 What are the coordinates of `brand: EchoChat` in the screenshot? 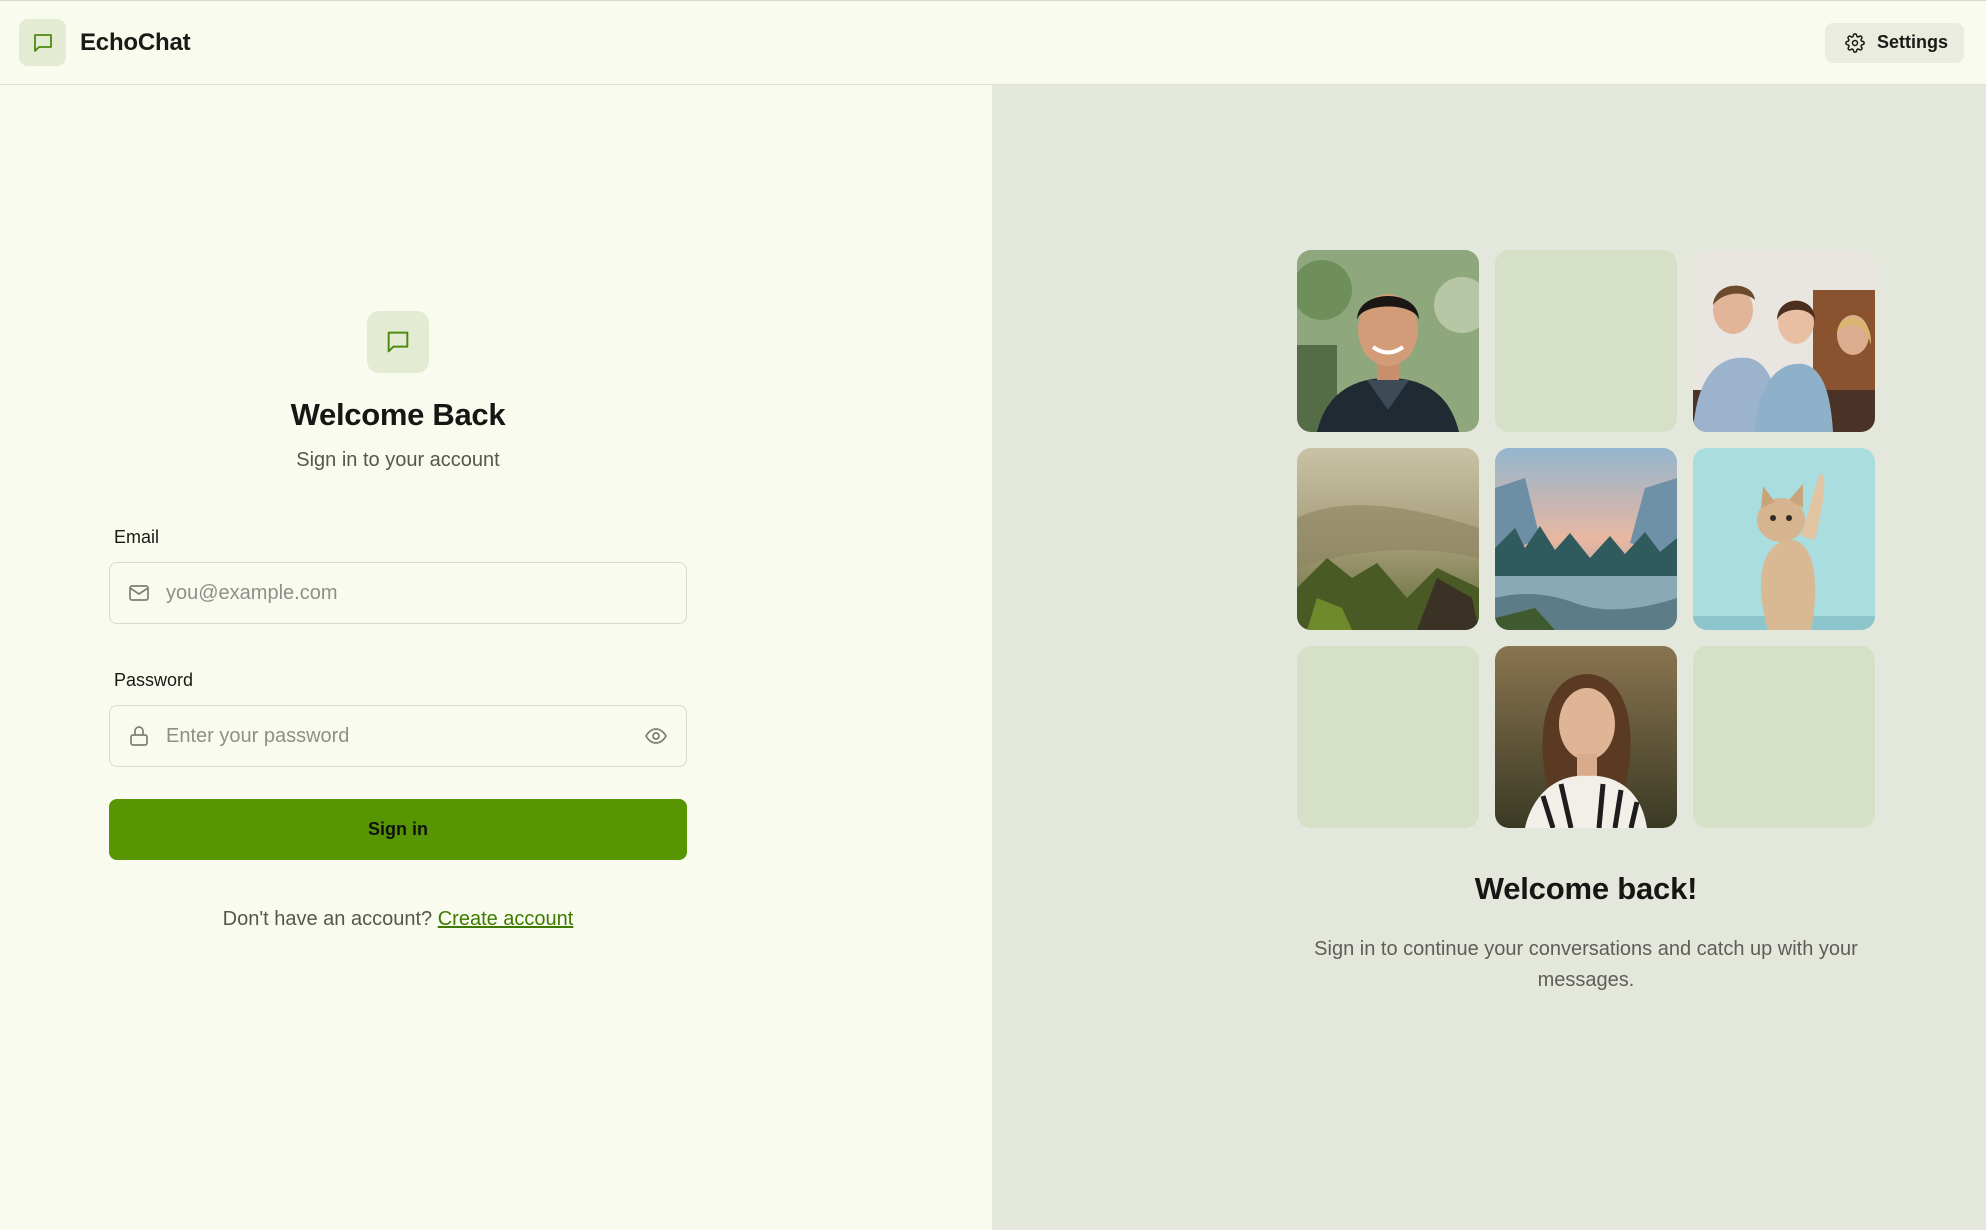 It's located at (105, 42).